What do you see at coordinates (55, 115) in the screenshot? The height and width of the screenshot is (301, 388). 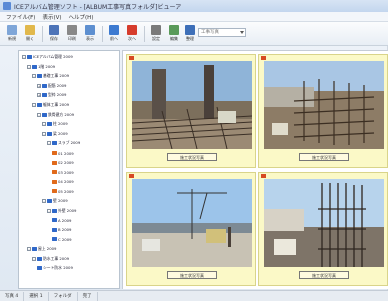 I see `tree-node: - 鉄骨建方 2009` at bounding box center [55, 115].